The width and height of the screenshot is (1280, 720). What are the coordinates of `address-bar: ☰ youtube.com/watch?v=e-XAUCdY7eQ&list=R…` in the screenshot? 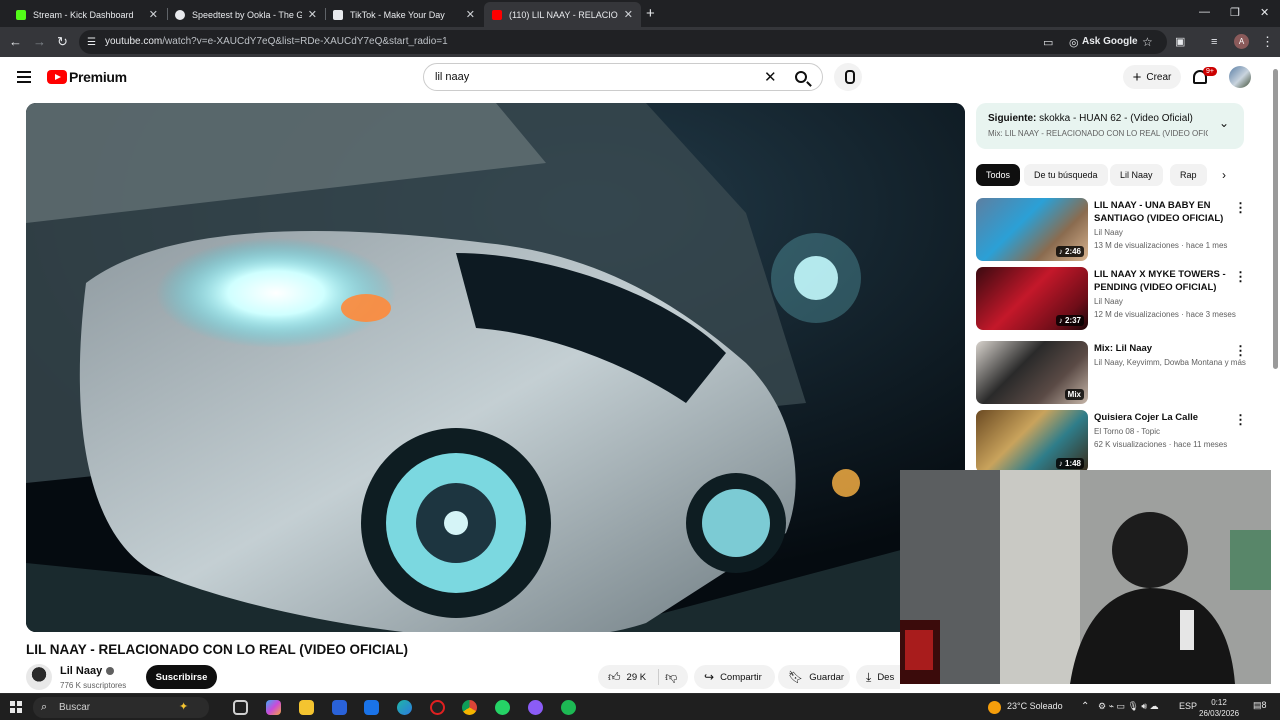 It's located at (623, 42).